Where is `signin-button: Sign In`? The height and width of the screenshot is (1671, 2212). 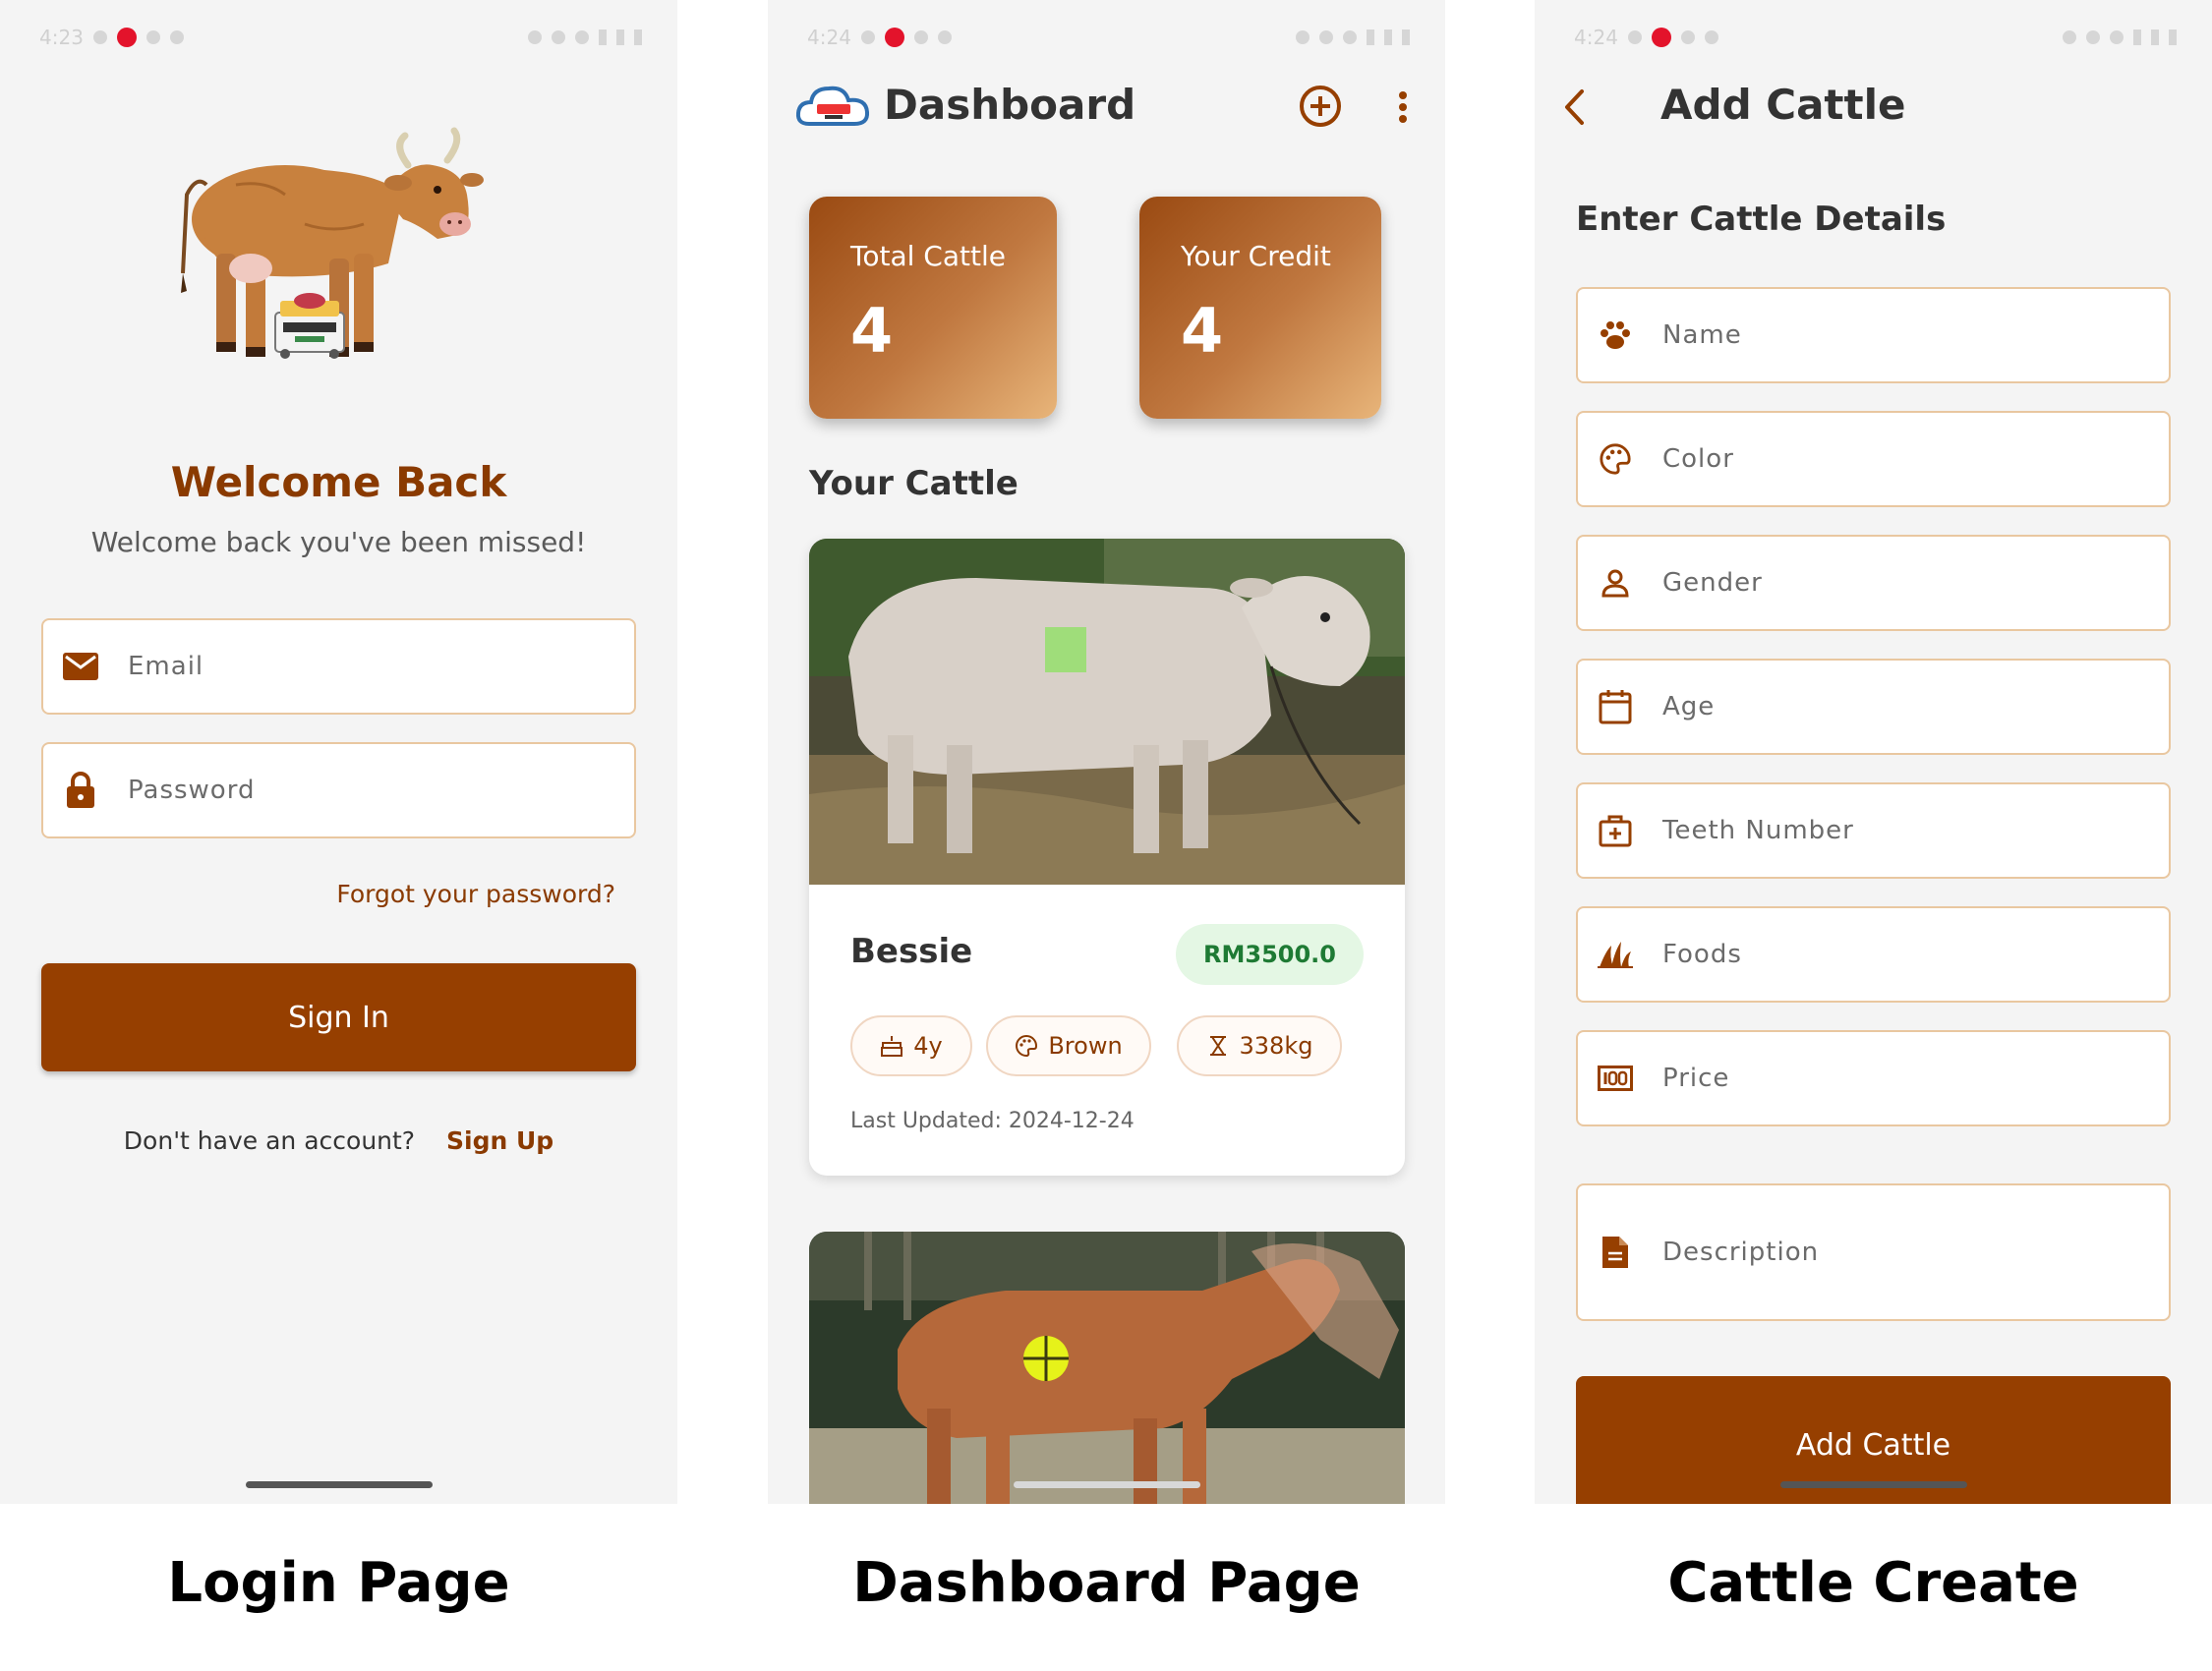
signin-button: Sign In is located at coordinates (338, 1017).